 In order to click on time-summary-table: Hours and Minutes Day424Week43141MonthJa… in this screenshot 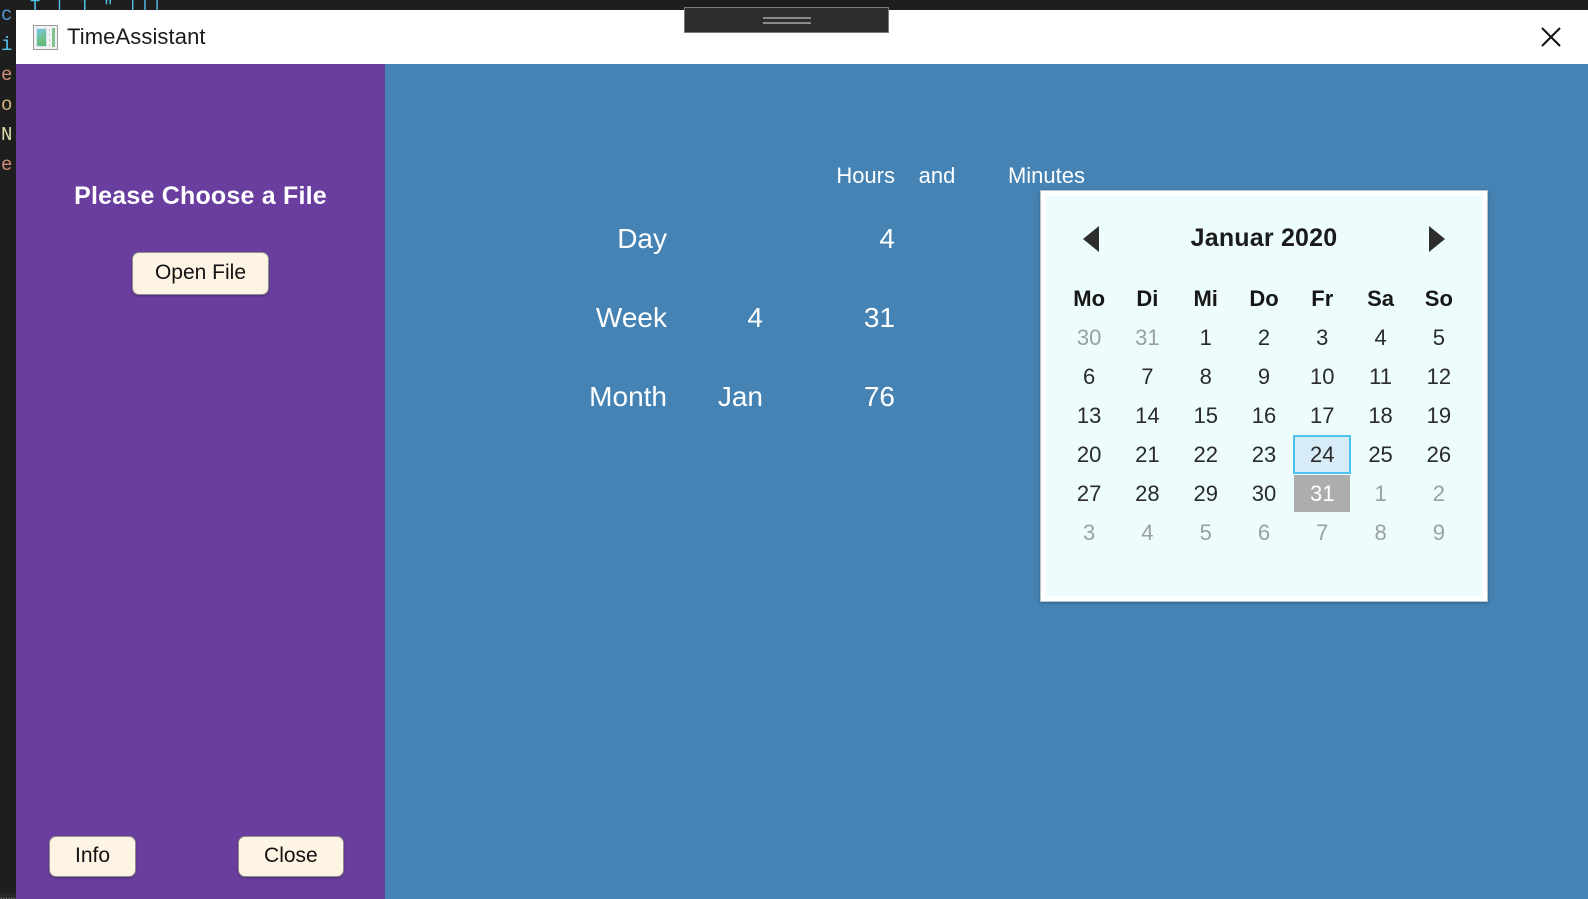, I will do `click(811, 294)`.